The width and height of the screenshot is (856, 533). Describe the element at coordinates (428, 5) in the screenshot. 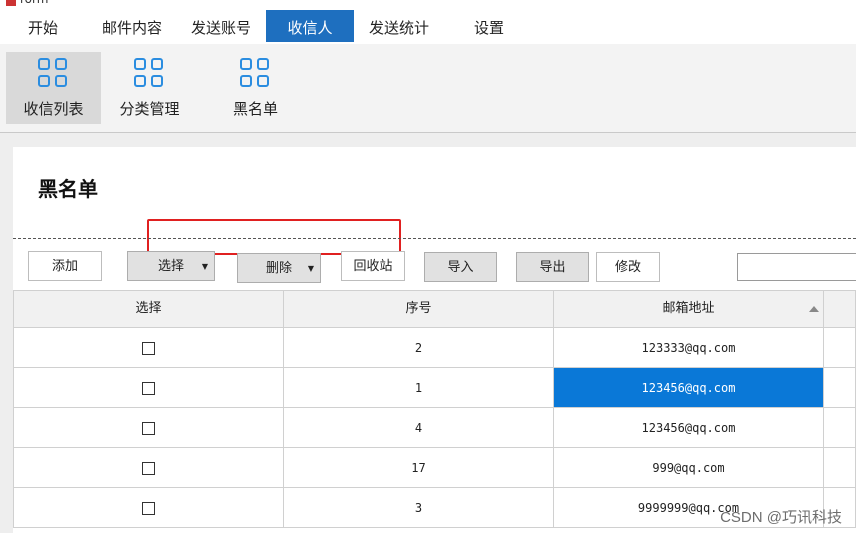

I see `window-titlebar: rorm` at that location.